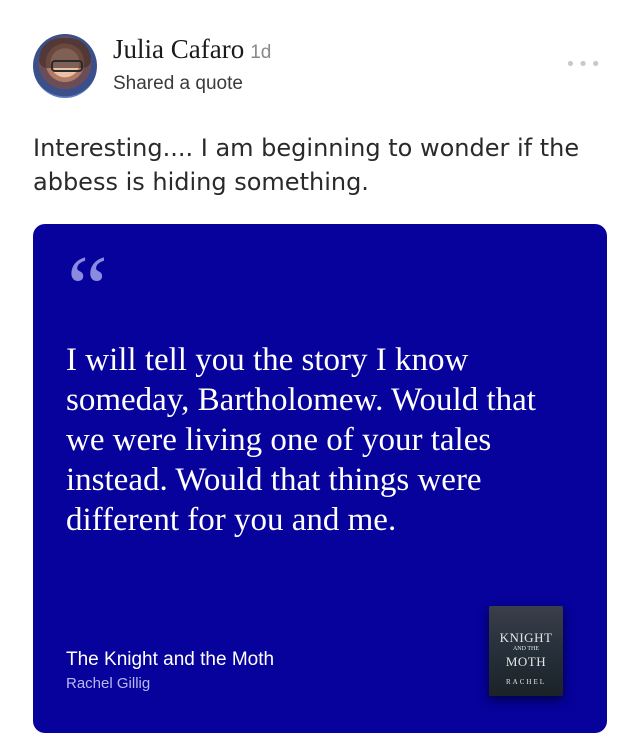  Describe the element at coordinates (526, 661) in the screenshot. I see `cover-title-bottom: MOTH` at that location.